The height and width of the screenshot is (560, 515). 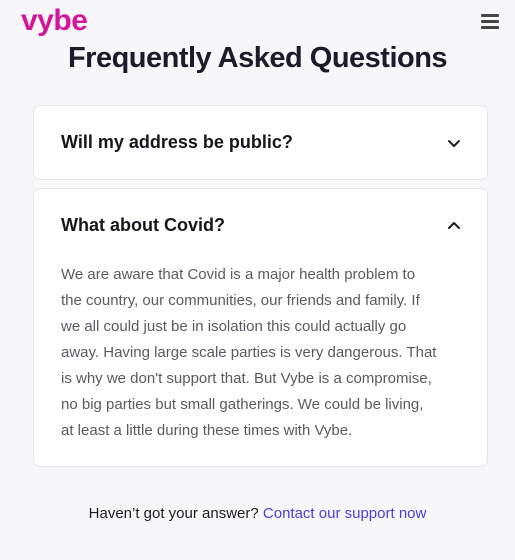 I want to click on faq-question-toggle: Will my address be public?, so click(x=260, y=142).